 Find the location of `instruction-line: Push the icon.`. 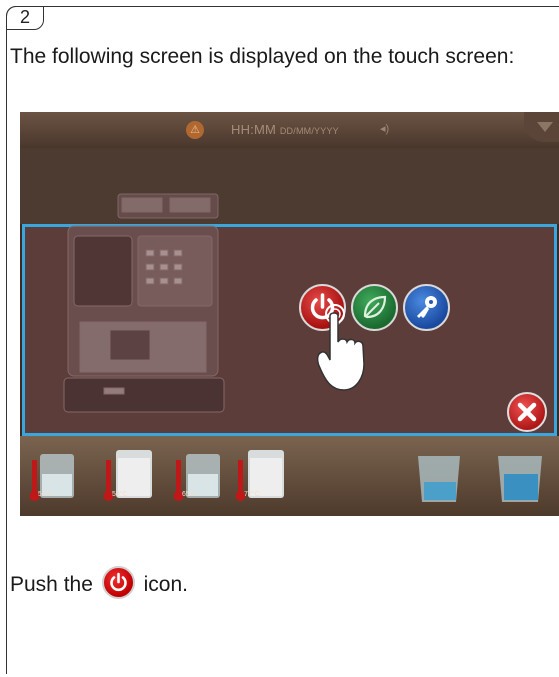

instruction-line: Push the icon. is located at coordinates (99, 584).